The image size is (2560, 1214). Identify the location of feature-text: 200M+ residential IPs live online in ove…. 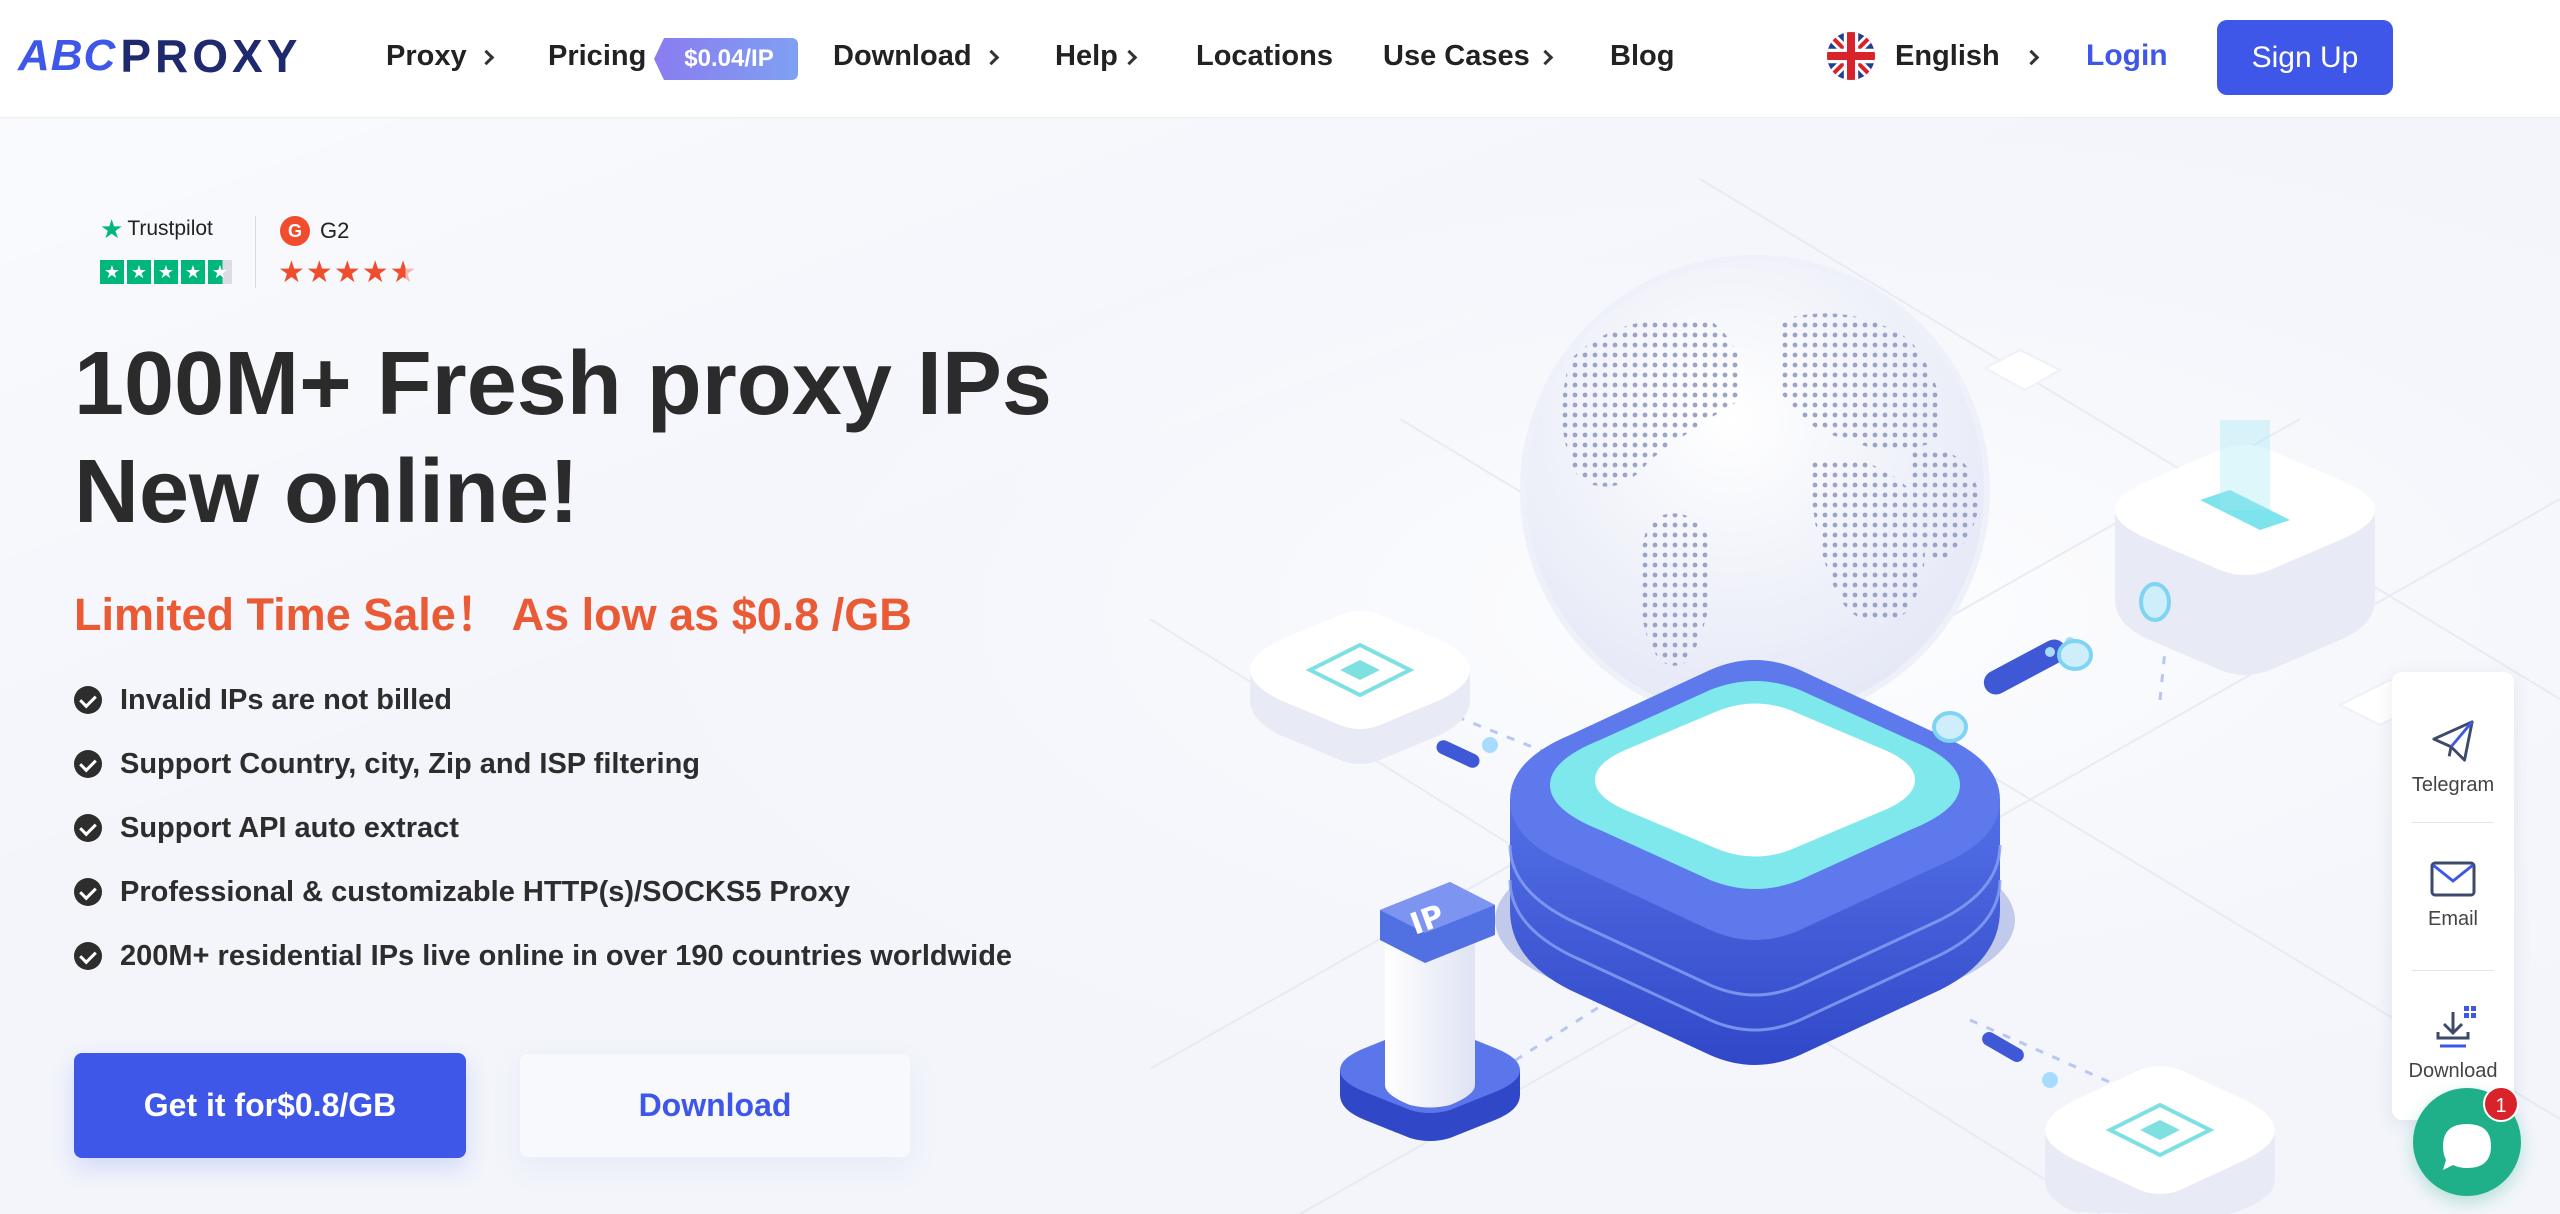
(566, 955).